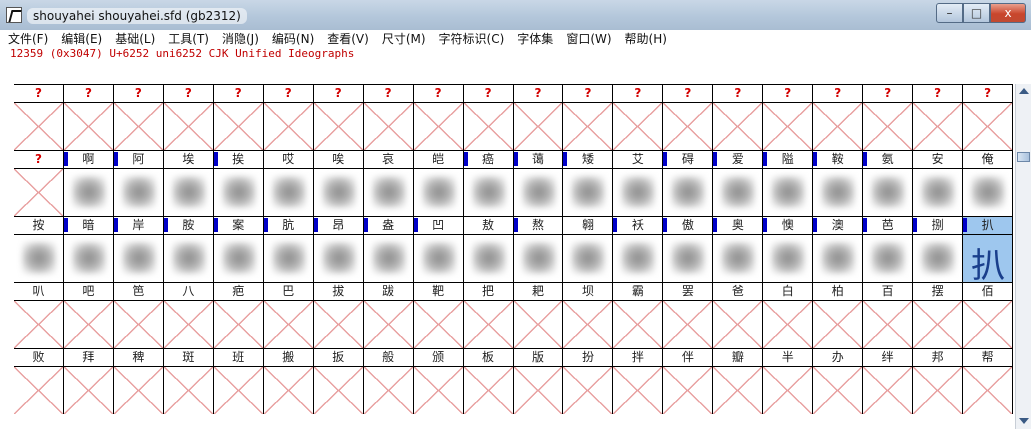 The width and height of the screenshot is (1031, 429). What do you see at coordinates (949, 13) in the screenshot?
I see `minimize-button: –` at bounding box center [949, 13].